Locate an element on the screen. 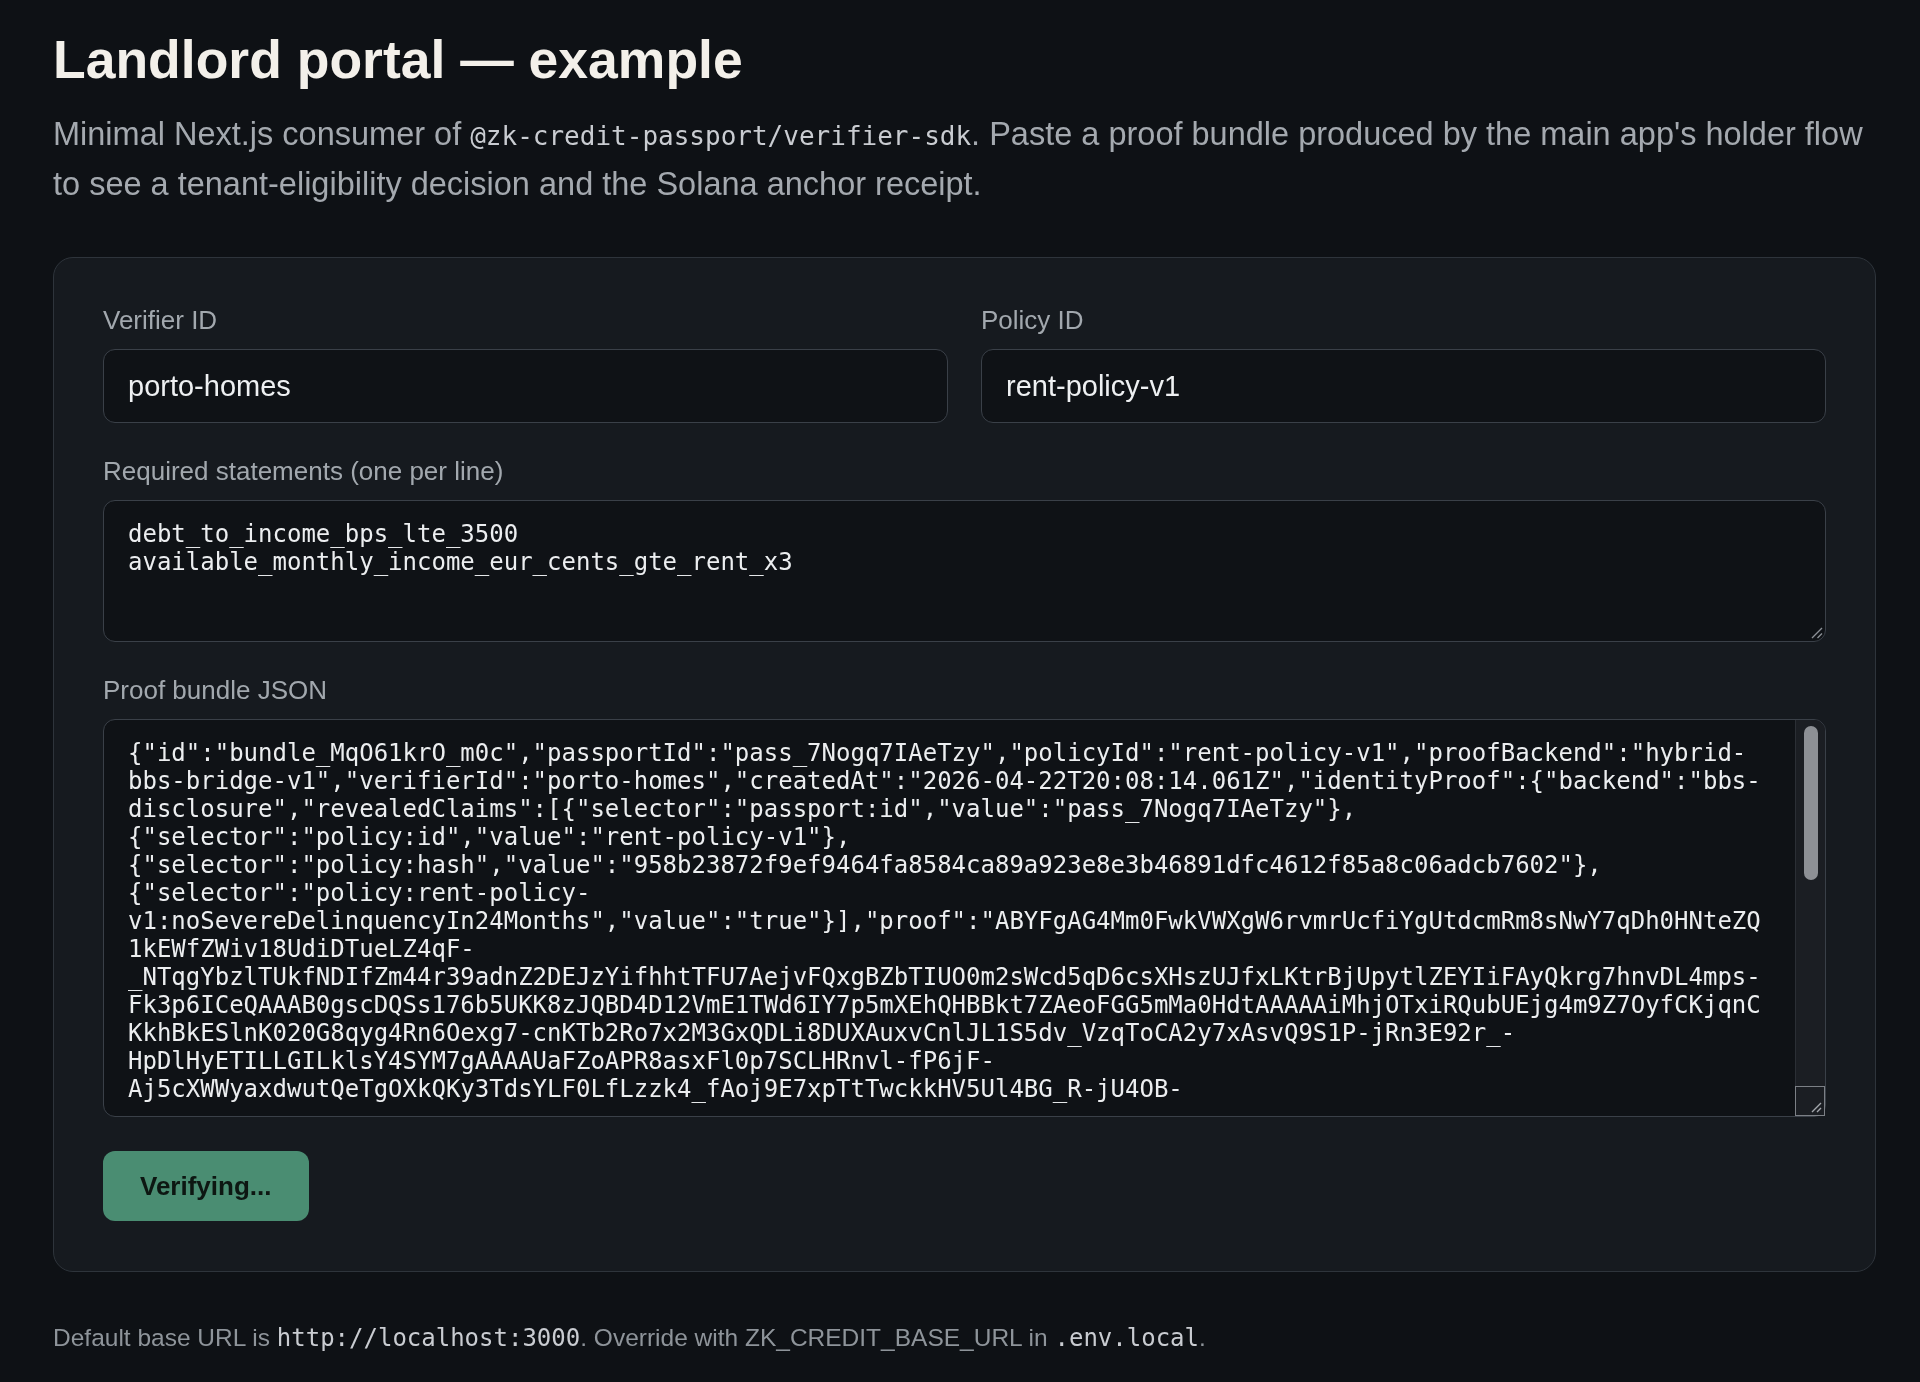 The height and width of the screenshot is (1382, 1920). field-label: Proof bundle JSON is located at coordinates (215, 690).